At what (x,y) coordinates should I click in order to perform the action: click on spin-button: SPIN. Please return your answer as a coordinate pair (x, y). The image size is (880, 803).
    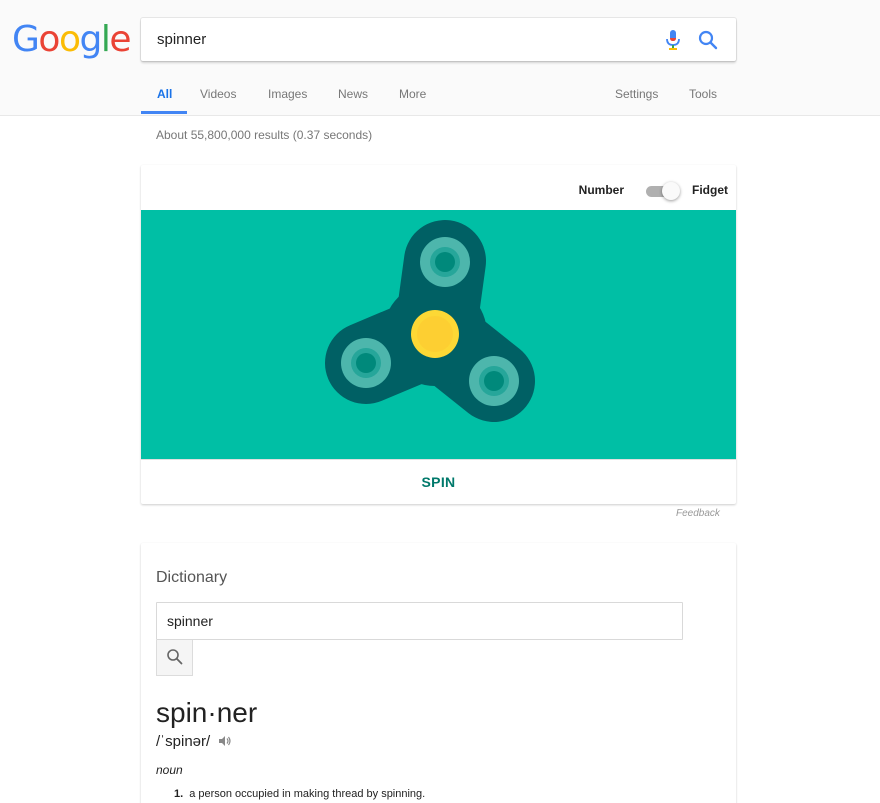
    Looking at the image, I should click on (438, 481).